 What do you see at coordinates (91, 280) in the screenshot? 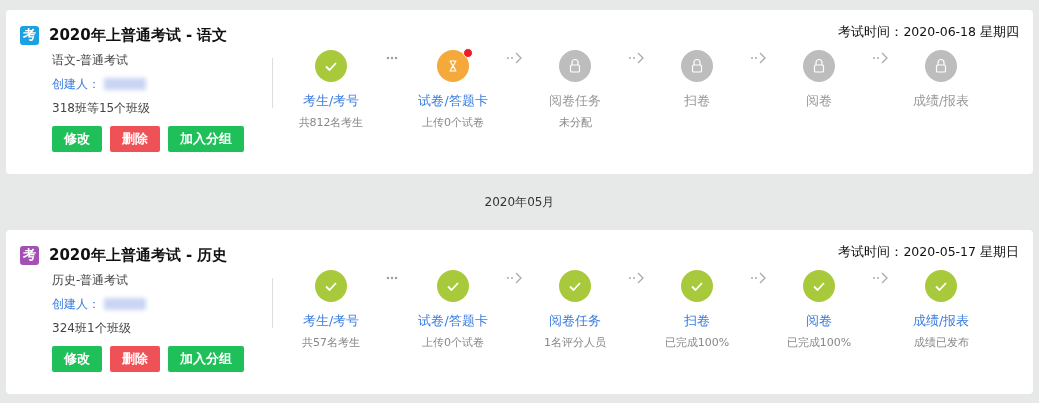
I see `exam-type: 历史-普通考试` at bounding box center [91, 280].